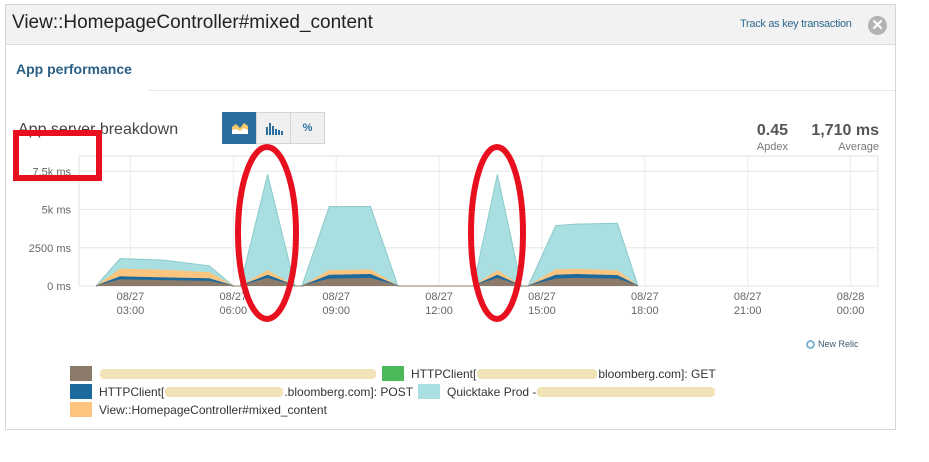  I want to click on x-tick-time: 18:00, so click(645, 311).